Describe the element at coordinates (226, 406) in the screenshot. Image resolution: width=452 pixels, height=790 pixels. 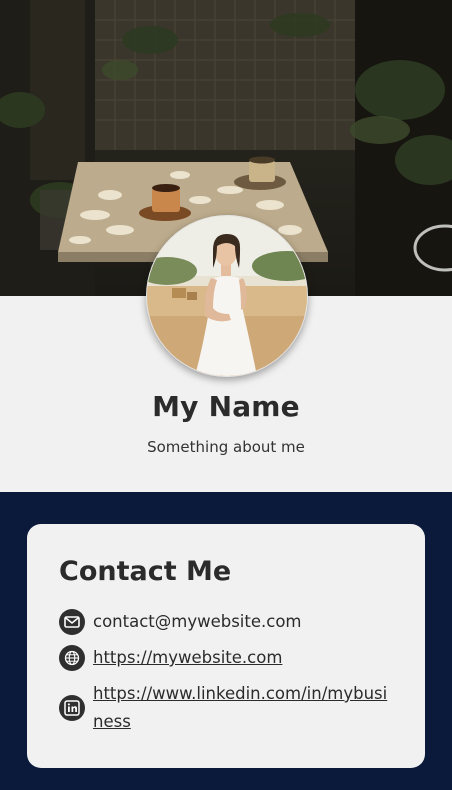
I see `profile-name: My Name` at that location.